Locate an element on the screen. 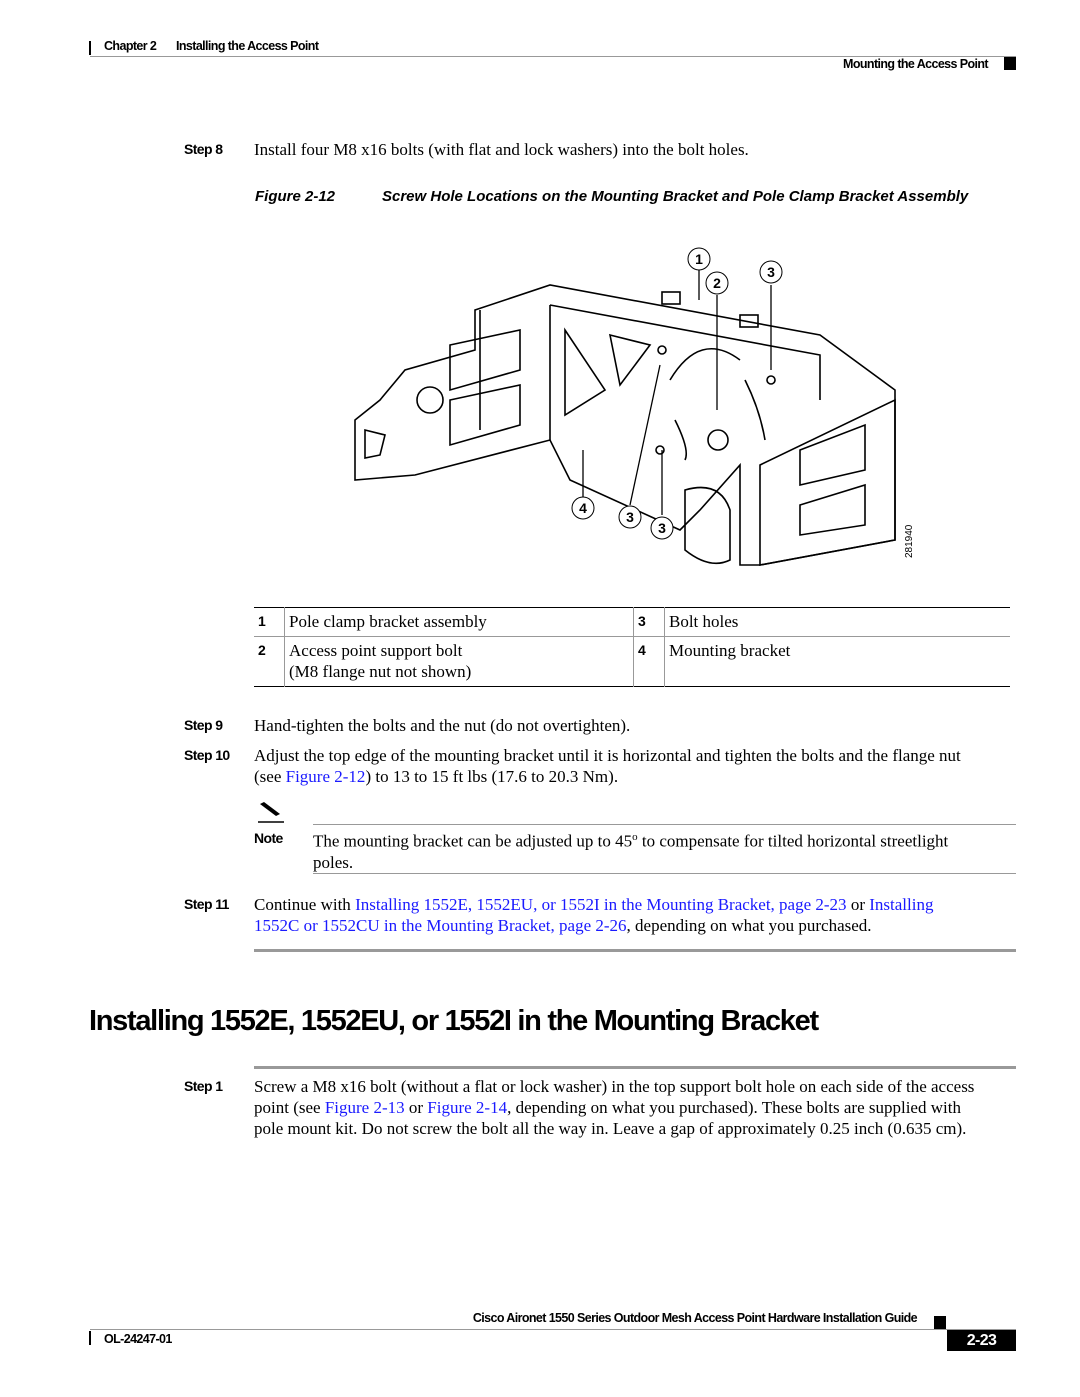 This screenshot has width=1080, height=1397. header-block is located at coordinates (1010, 63).